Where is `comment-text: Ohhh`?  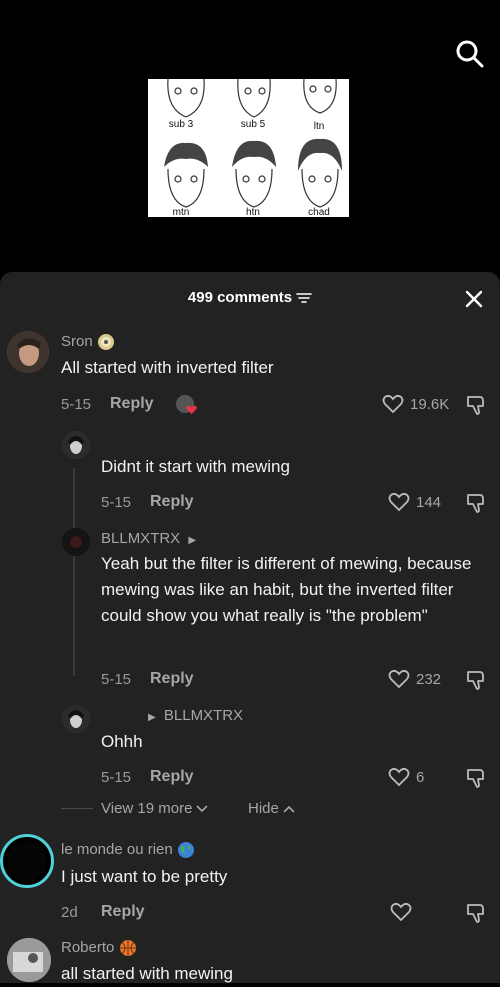
comment-text: Ohhh is located at coordinates (122, 741).